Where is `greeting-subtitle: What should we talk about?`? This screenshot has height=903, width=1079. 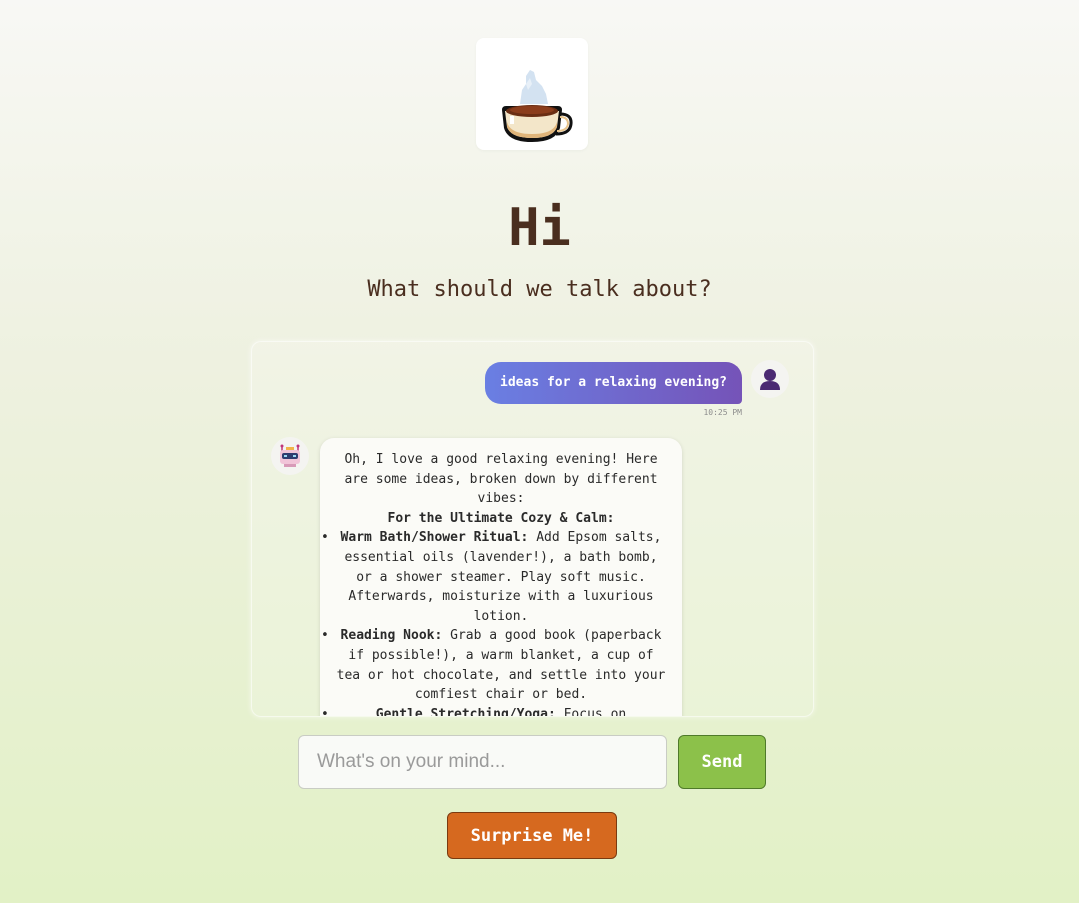
greeting-subtitle: What should we talk about? is located at coordinates (539, 289).